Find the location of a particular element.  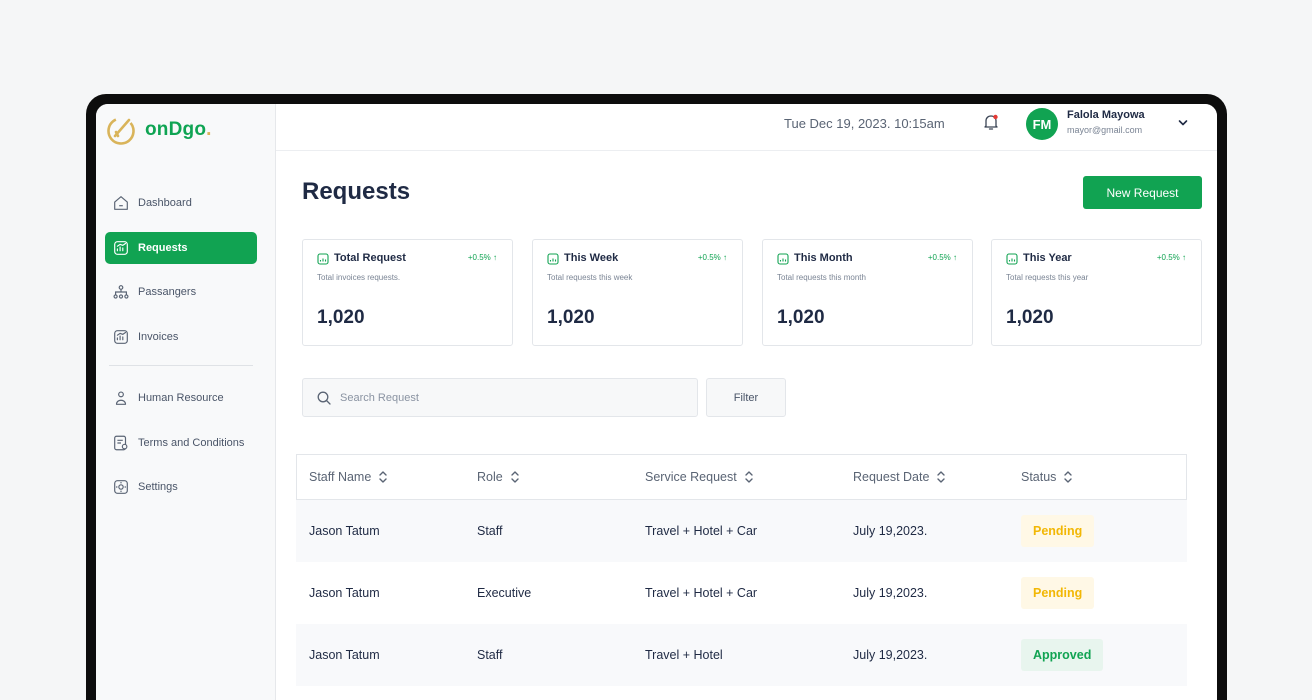

column-header-role: Role is located at coordinates (499, 477).